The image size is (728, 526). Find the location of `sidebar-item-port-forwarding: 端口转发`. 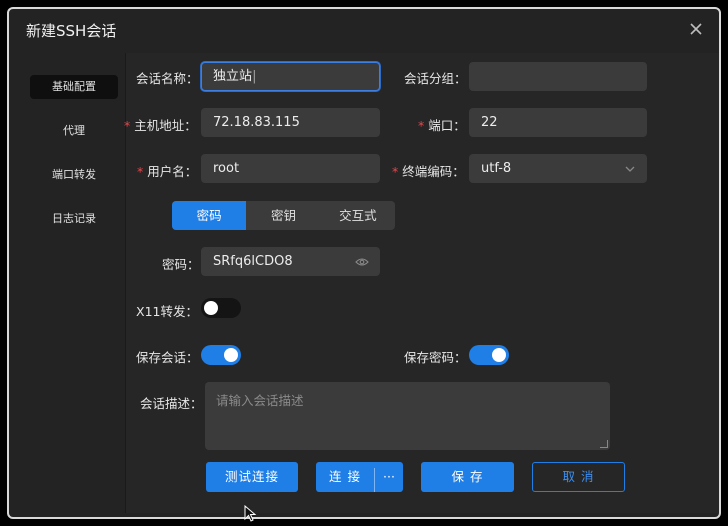

sidebar-item-port-forwarding: 端口转发 is located at coordinates (74, 175).